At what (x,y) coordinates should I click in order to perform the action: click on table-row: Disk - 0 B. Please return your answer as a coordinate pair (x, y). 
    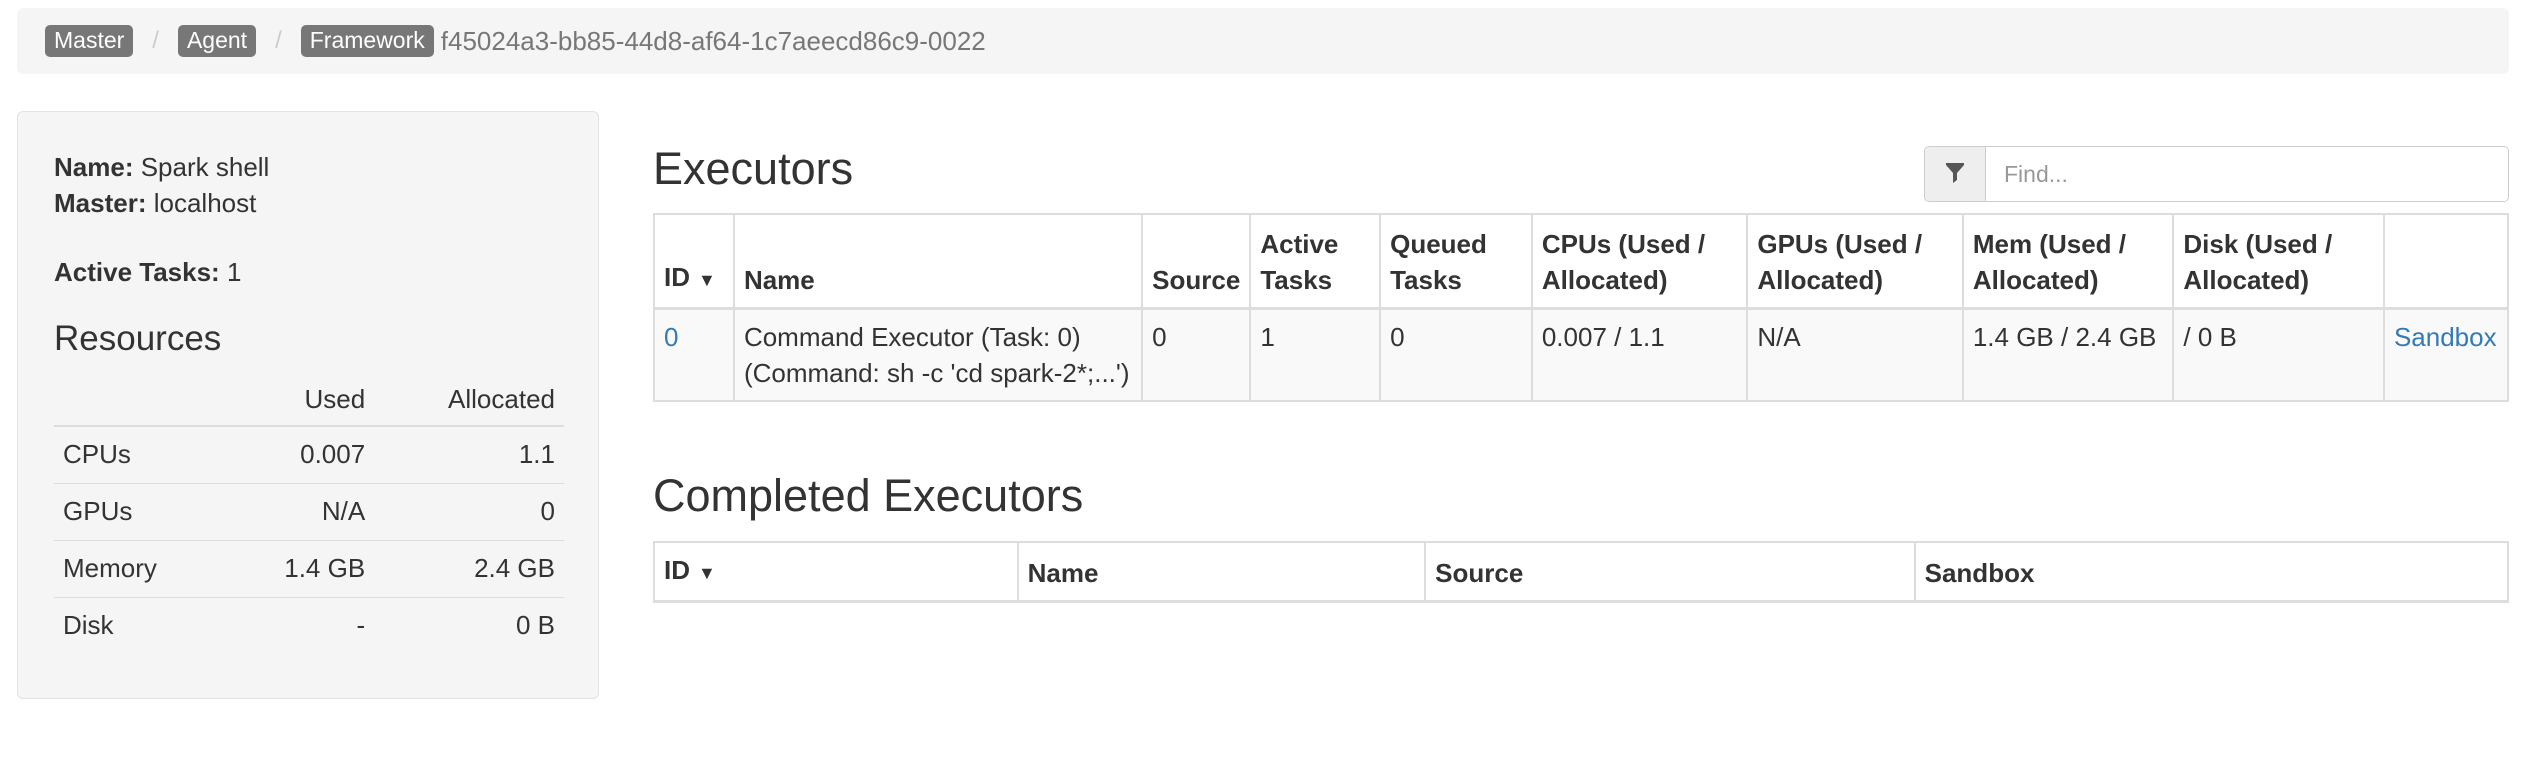
    Looking at the image, I should click on (309, 625).